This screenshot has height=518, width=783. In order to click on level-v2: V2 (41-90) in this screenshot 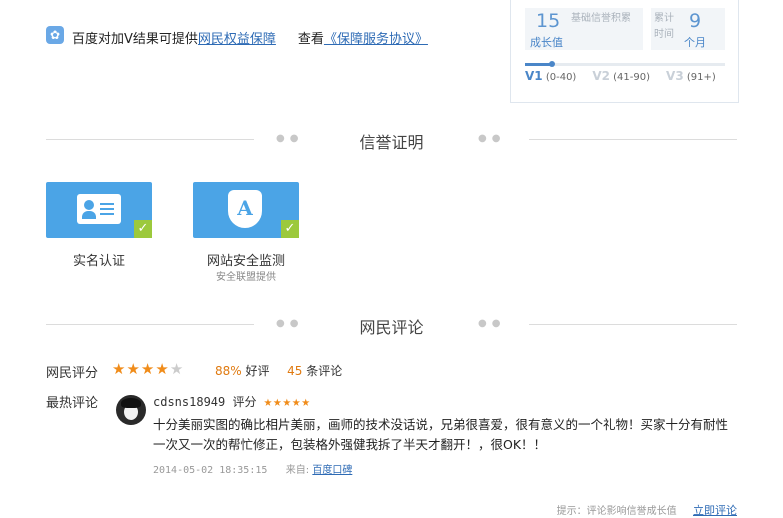, I will do `click(621, 76)`.